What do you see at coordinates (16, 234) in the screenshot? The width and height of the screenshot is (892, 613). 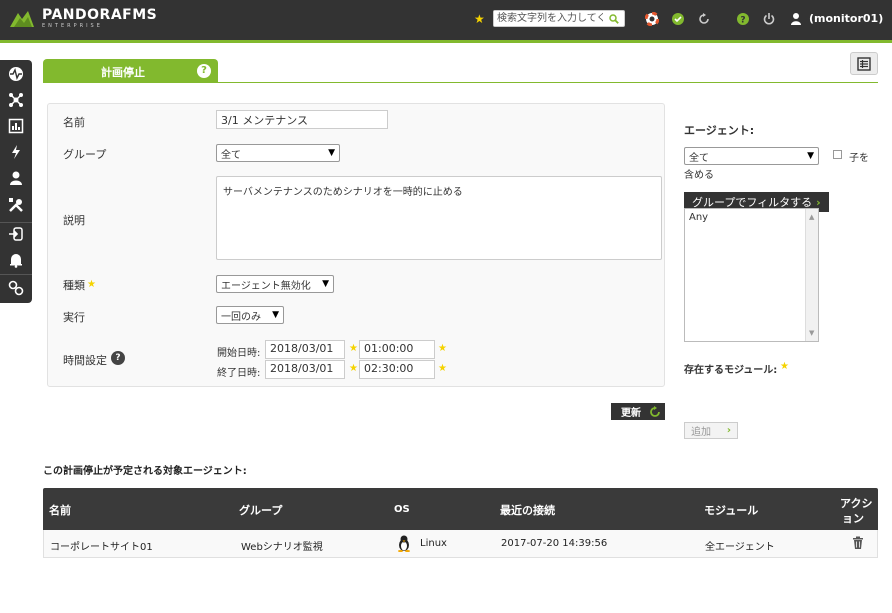 I see `login-icon` at bounding box center [16, 234].